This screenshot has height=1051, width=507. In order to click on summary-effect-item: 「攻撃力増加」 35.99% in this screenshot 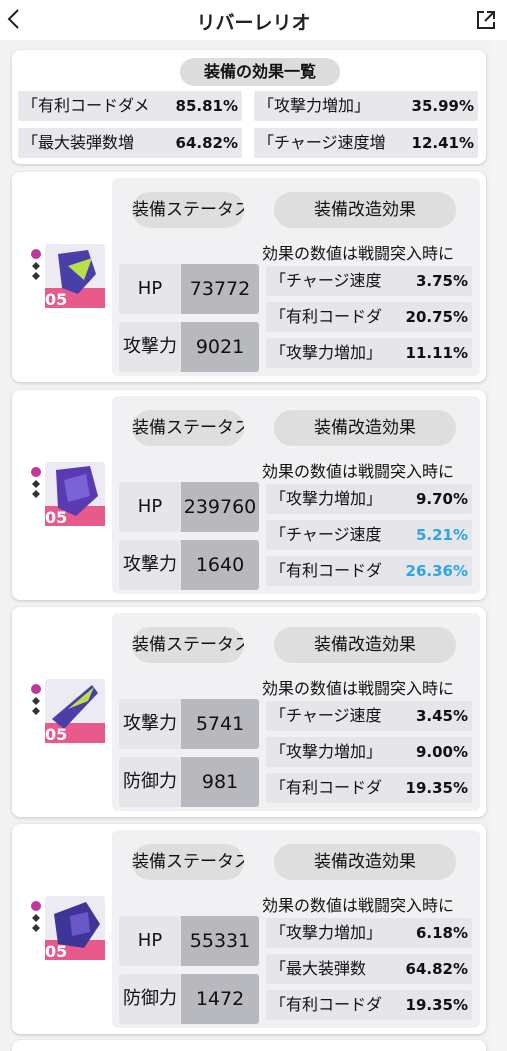, I will do `click(366, 106)`.